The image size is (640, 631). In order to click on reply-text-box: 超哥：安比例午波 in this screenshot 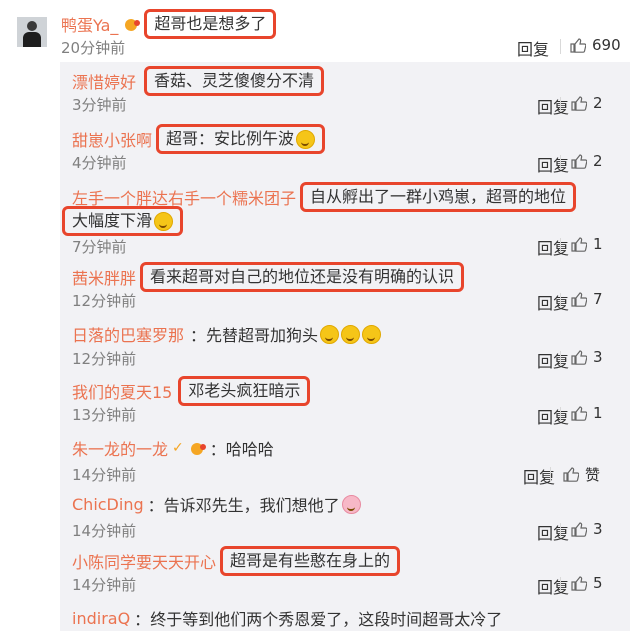, I will do `click(241, 139)`.